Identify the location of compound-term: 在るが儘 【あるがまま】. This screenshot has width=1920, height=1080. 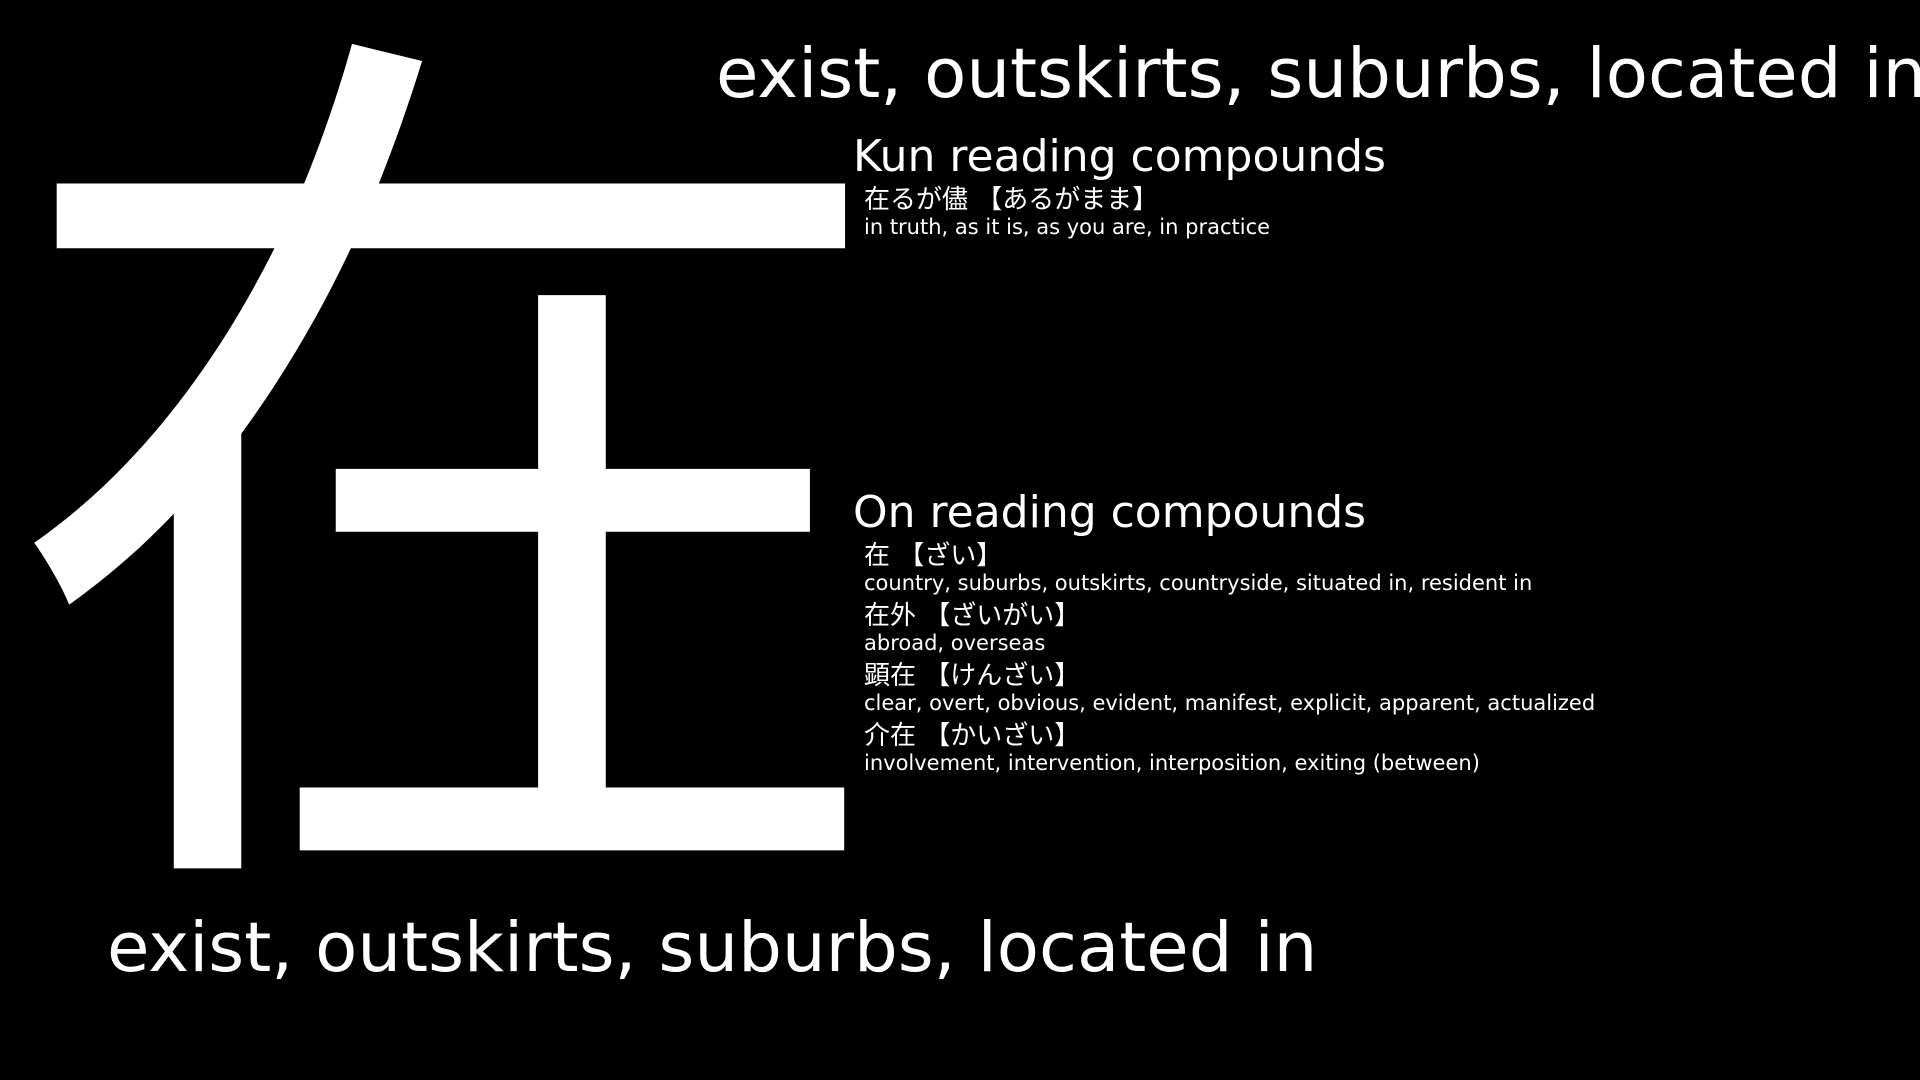
(1011, 200).